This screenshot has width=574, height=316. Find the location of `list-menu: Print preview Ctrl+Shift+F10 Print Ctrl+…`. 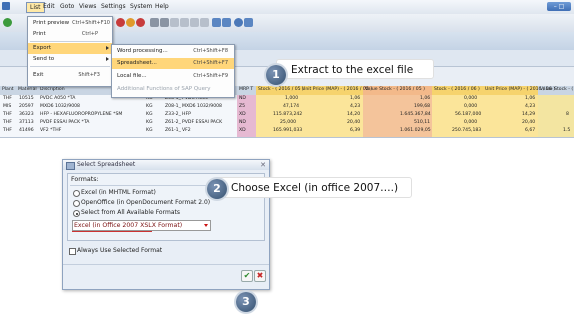

list-menu: Print preview Ctrl+Shift+F10 Print Ctrl+… is located at coordinates (70, 51).